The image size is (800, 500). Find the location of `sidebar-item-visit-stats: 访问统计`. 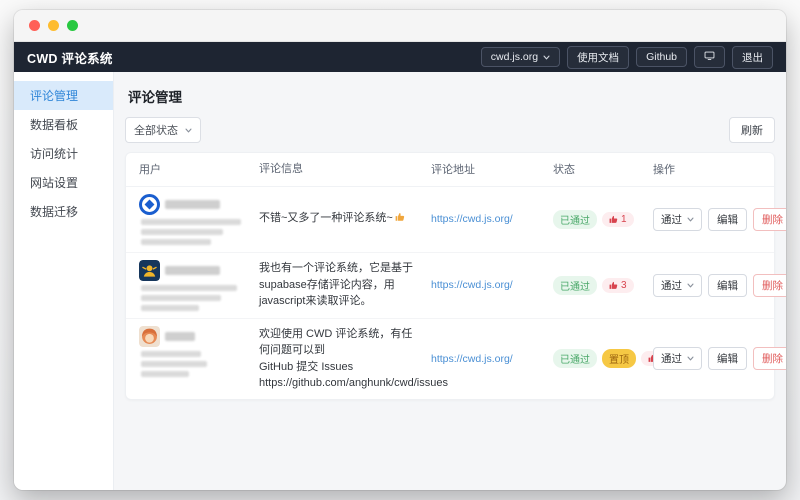

sidebar-item-visit-stats: 访问统计 is located at coordinates (63, 153).